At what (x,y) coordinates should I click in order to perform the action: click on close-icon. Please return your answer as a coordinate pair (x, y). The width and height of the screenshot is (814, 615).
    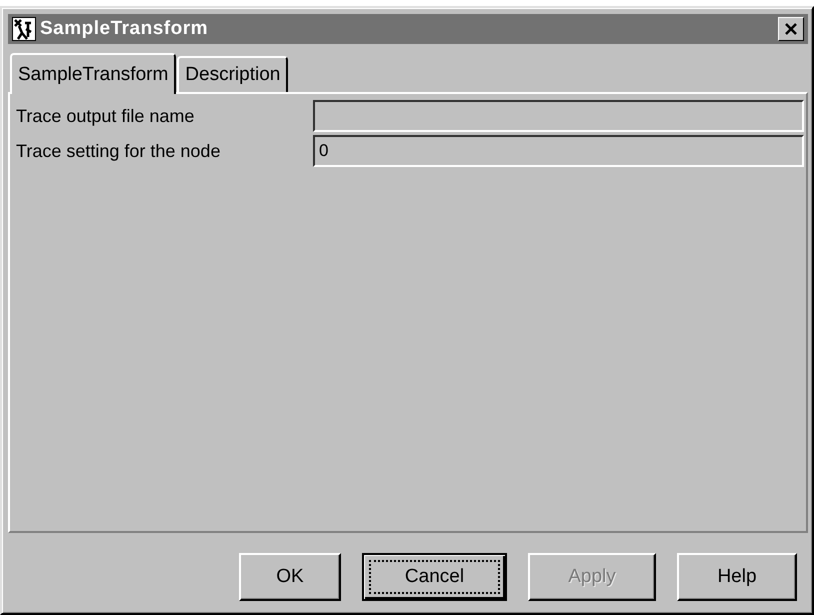
    Looking at the image, I should click on (791, 29).